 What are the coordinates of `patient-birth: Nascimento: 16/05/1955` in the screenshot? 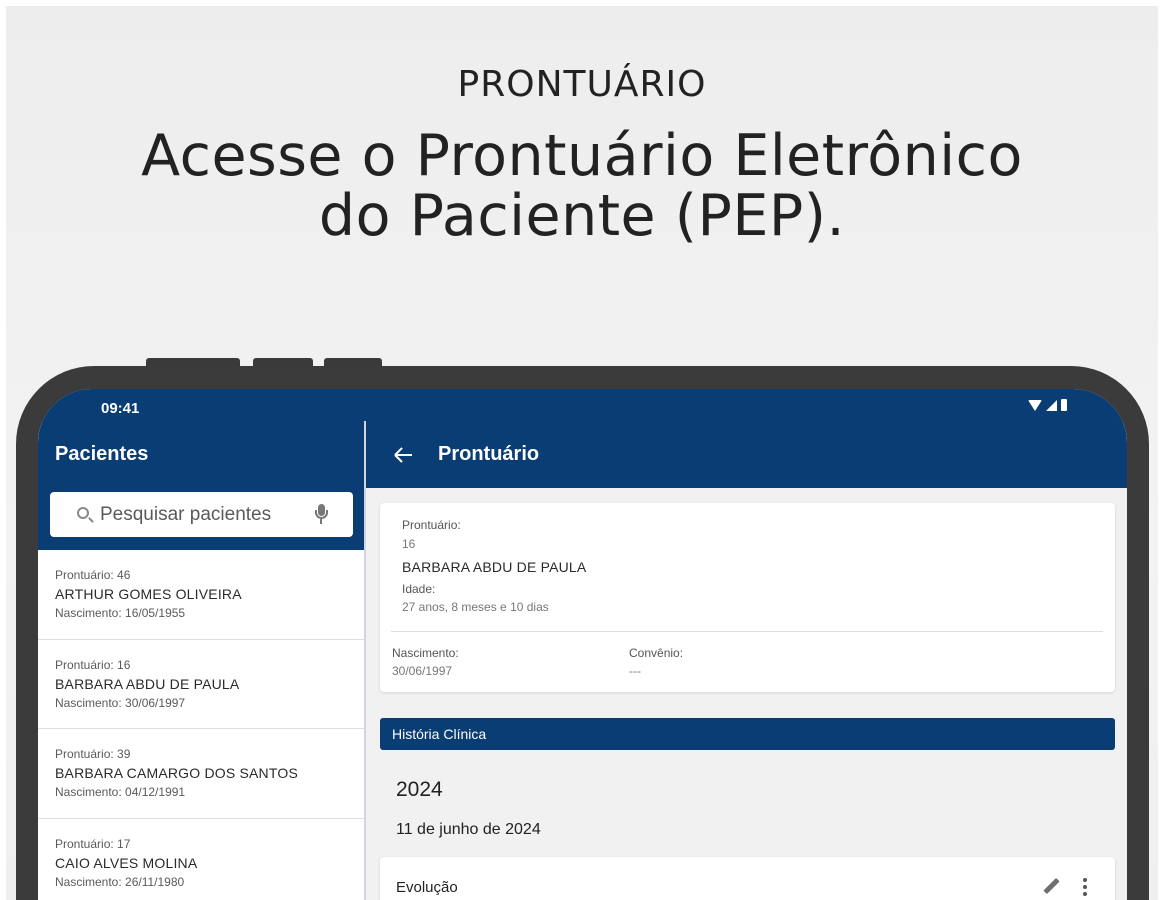 It's located at (120, 613).